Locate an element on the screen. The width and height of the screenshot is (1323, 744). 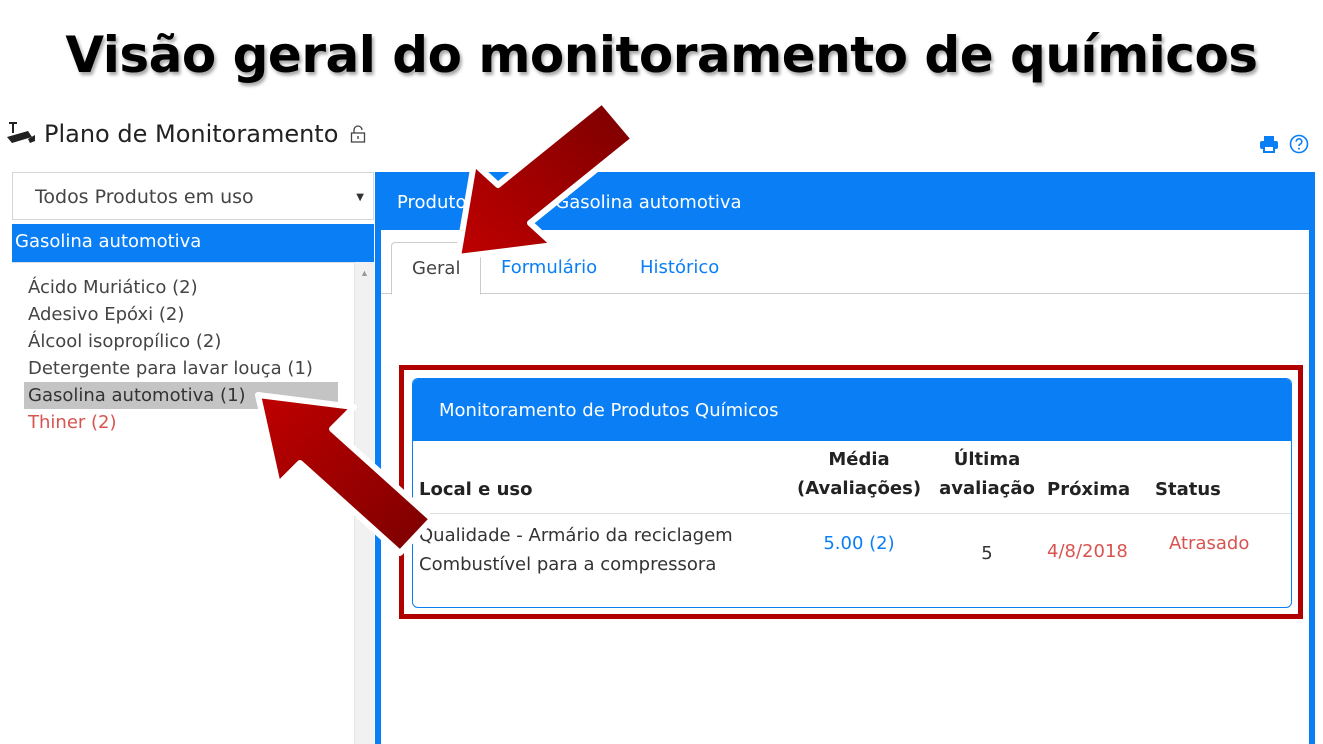
app-title: Plano de Monitoramento is located at coordinates (191, 134).